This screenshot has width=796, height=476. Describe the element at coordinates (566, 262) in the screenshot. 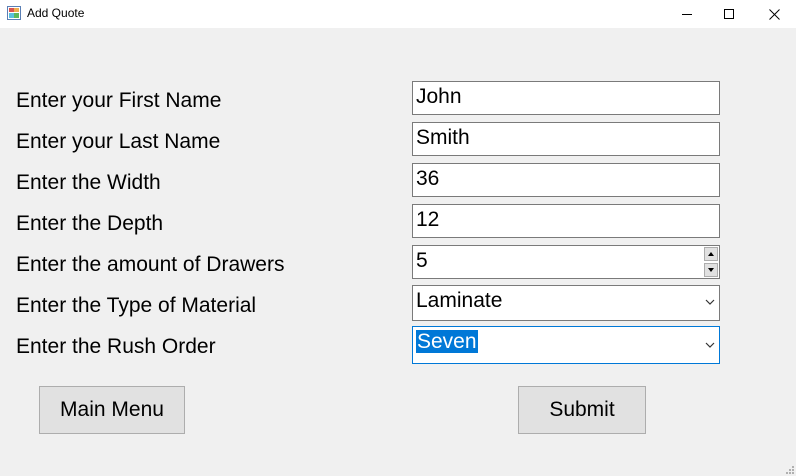

I see `drawers-stepper: 5` at that location.